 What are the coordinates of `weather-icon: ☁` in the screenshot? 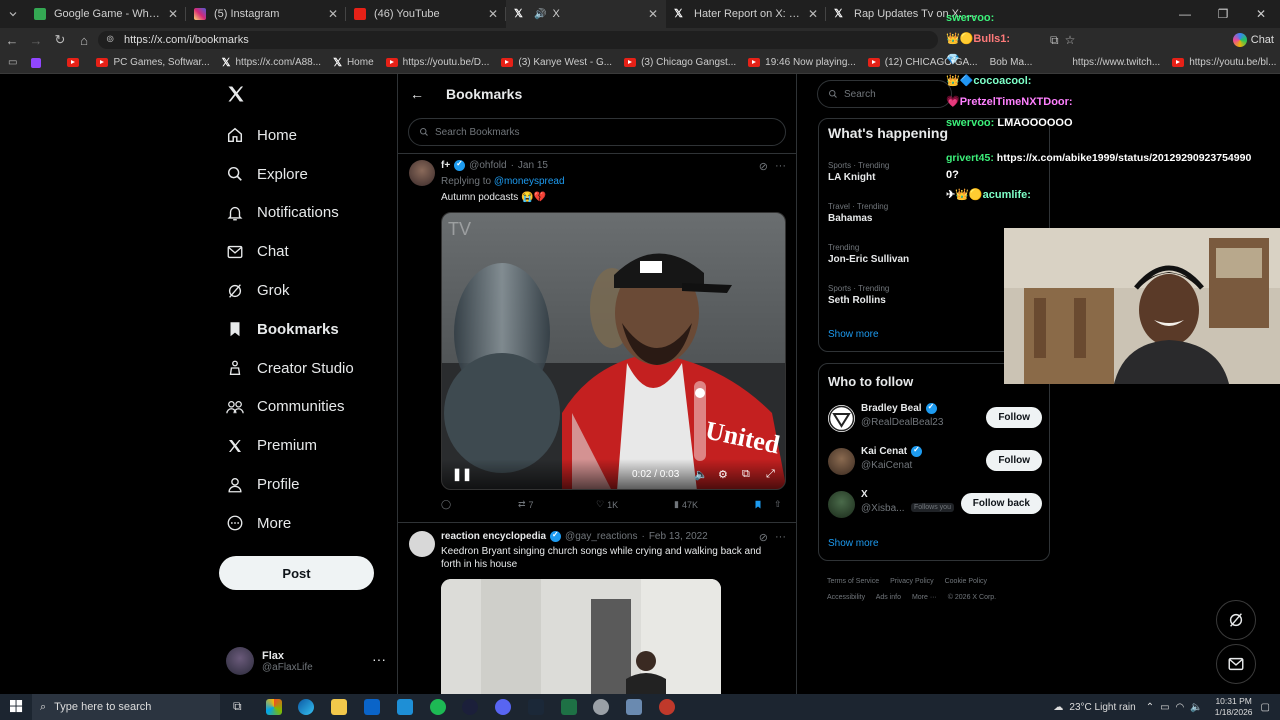 It's located at (1058, 707).